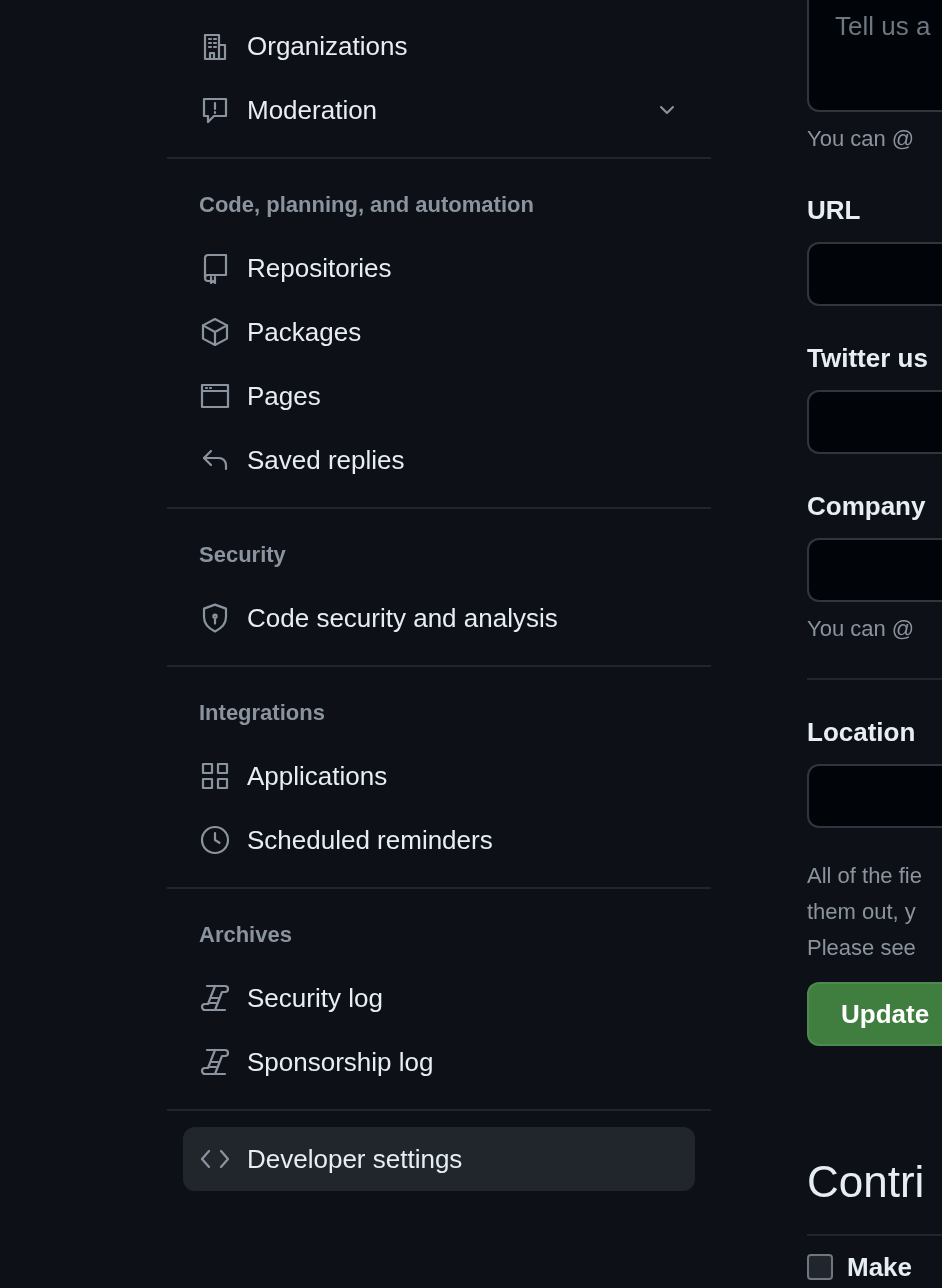  What do you see at coordinates (215, 332) in the screenshot?
I see `cube-icon` at bounding box center [215, 332].